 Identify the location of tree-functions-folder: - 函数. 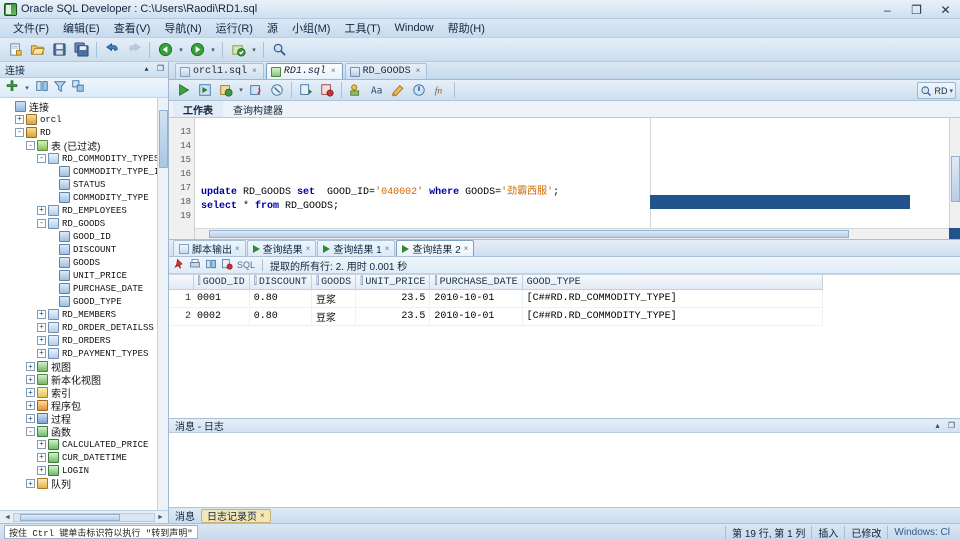
(84, 432).